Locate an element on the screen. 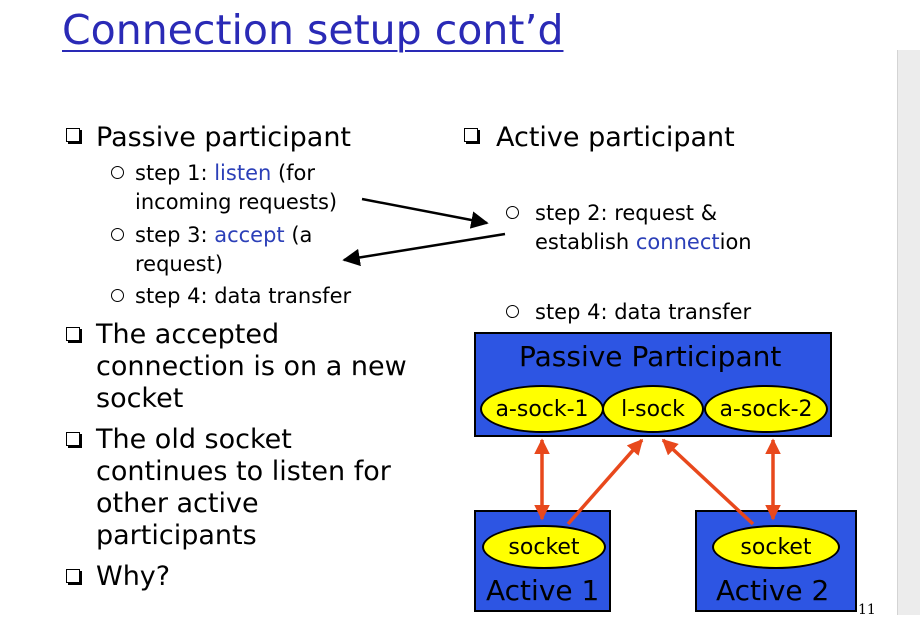 The image size is (920, 640). active-2-to-l-sock-link is located at coordinates (708, 482).